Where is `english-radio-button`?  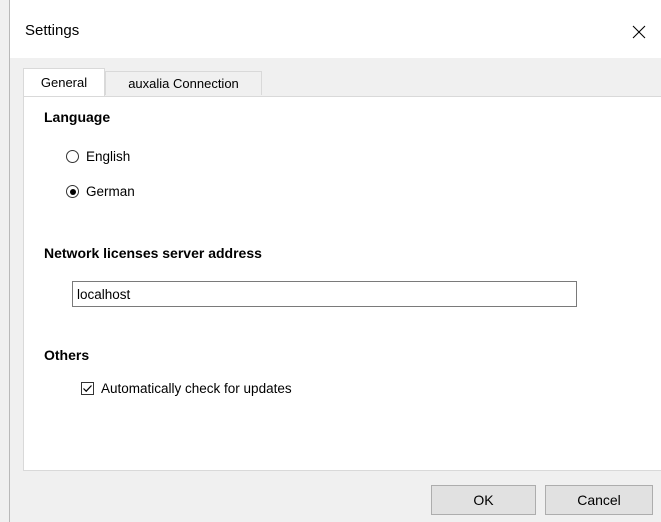
english-radio-button is located at coordinates (72, 156).